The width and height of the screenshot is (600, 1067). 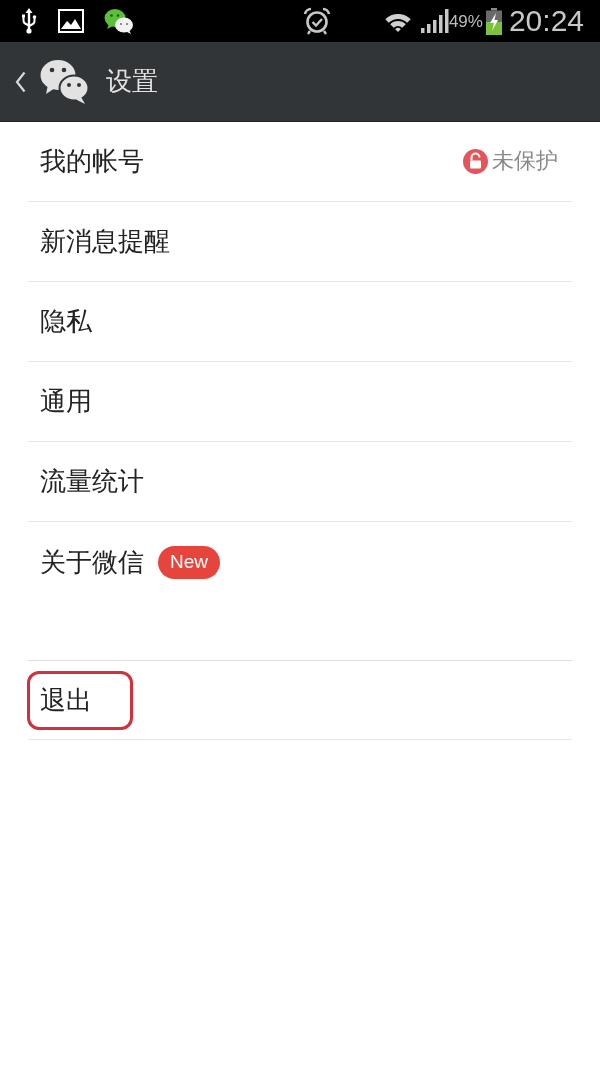 I want to click on alarm-clock-icon, so click(x=316, y=21).